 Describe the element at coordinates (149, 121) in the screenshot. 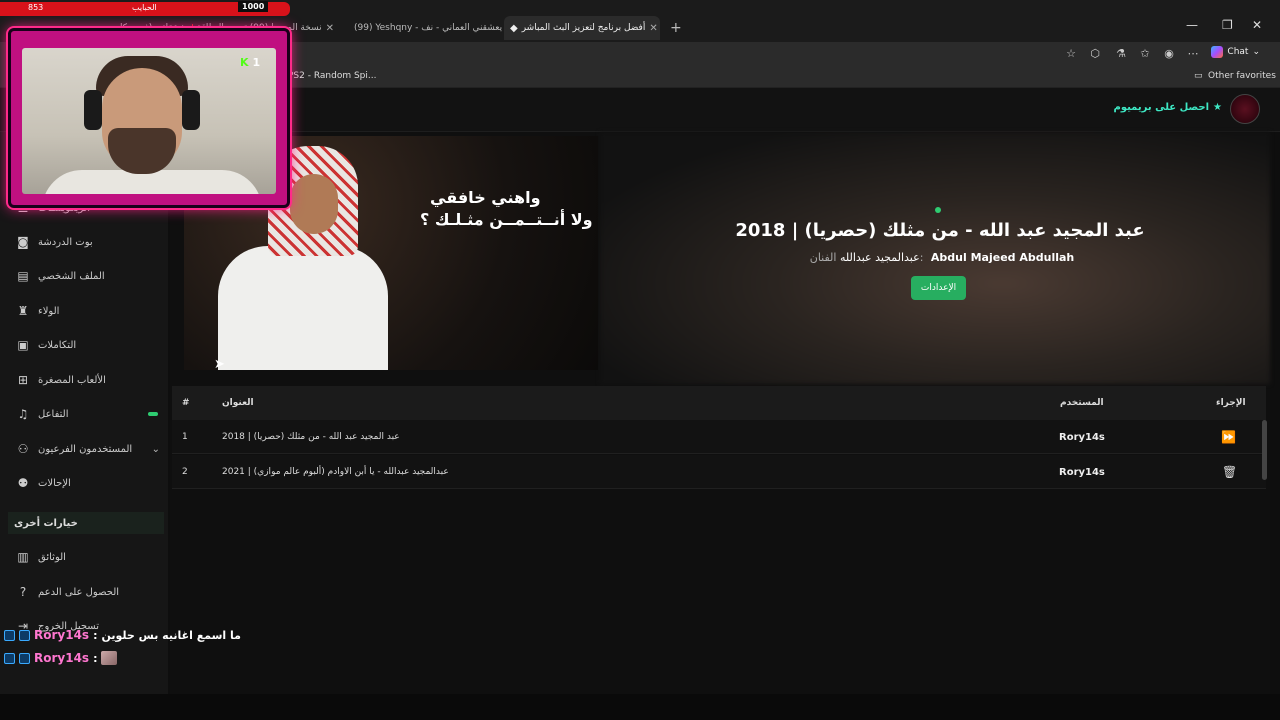

I see `webcam-feed` at that location.